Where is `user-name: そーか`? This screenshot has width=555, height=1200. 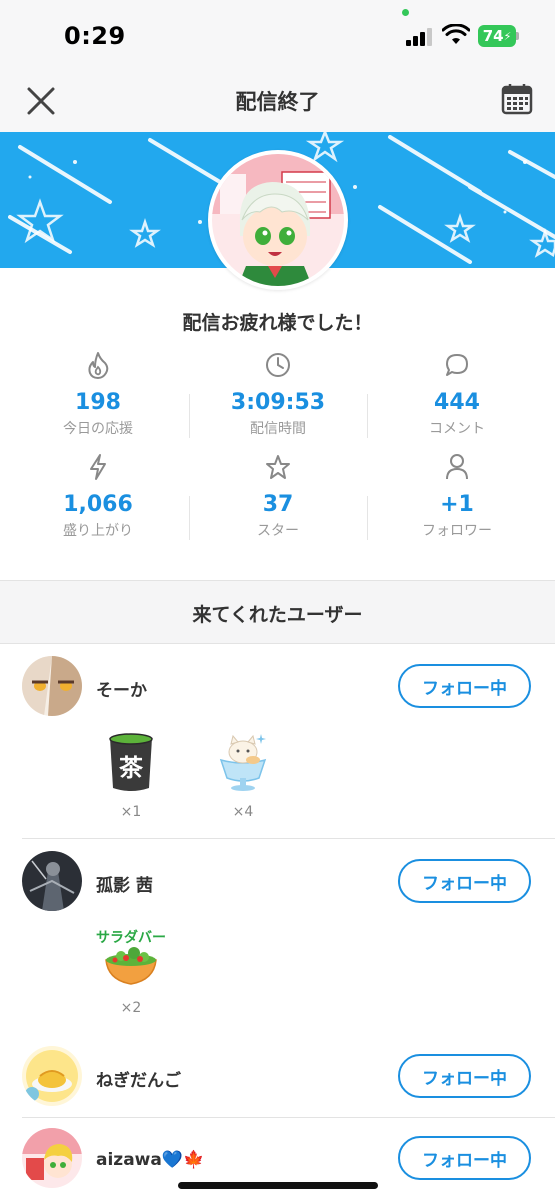
user-name: そーか is located at coordinates (121, 688).